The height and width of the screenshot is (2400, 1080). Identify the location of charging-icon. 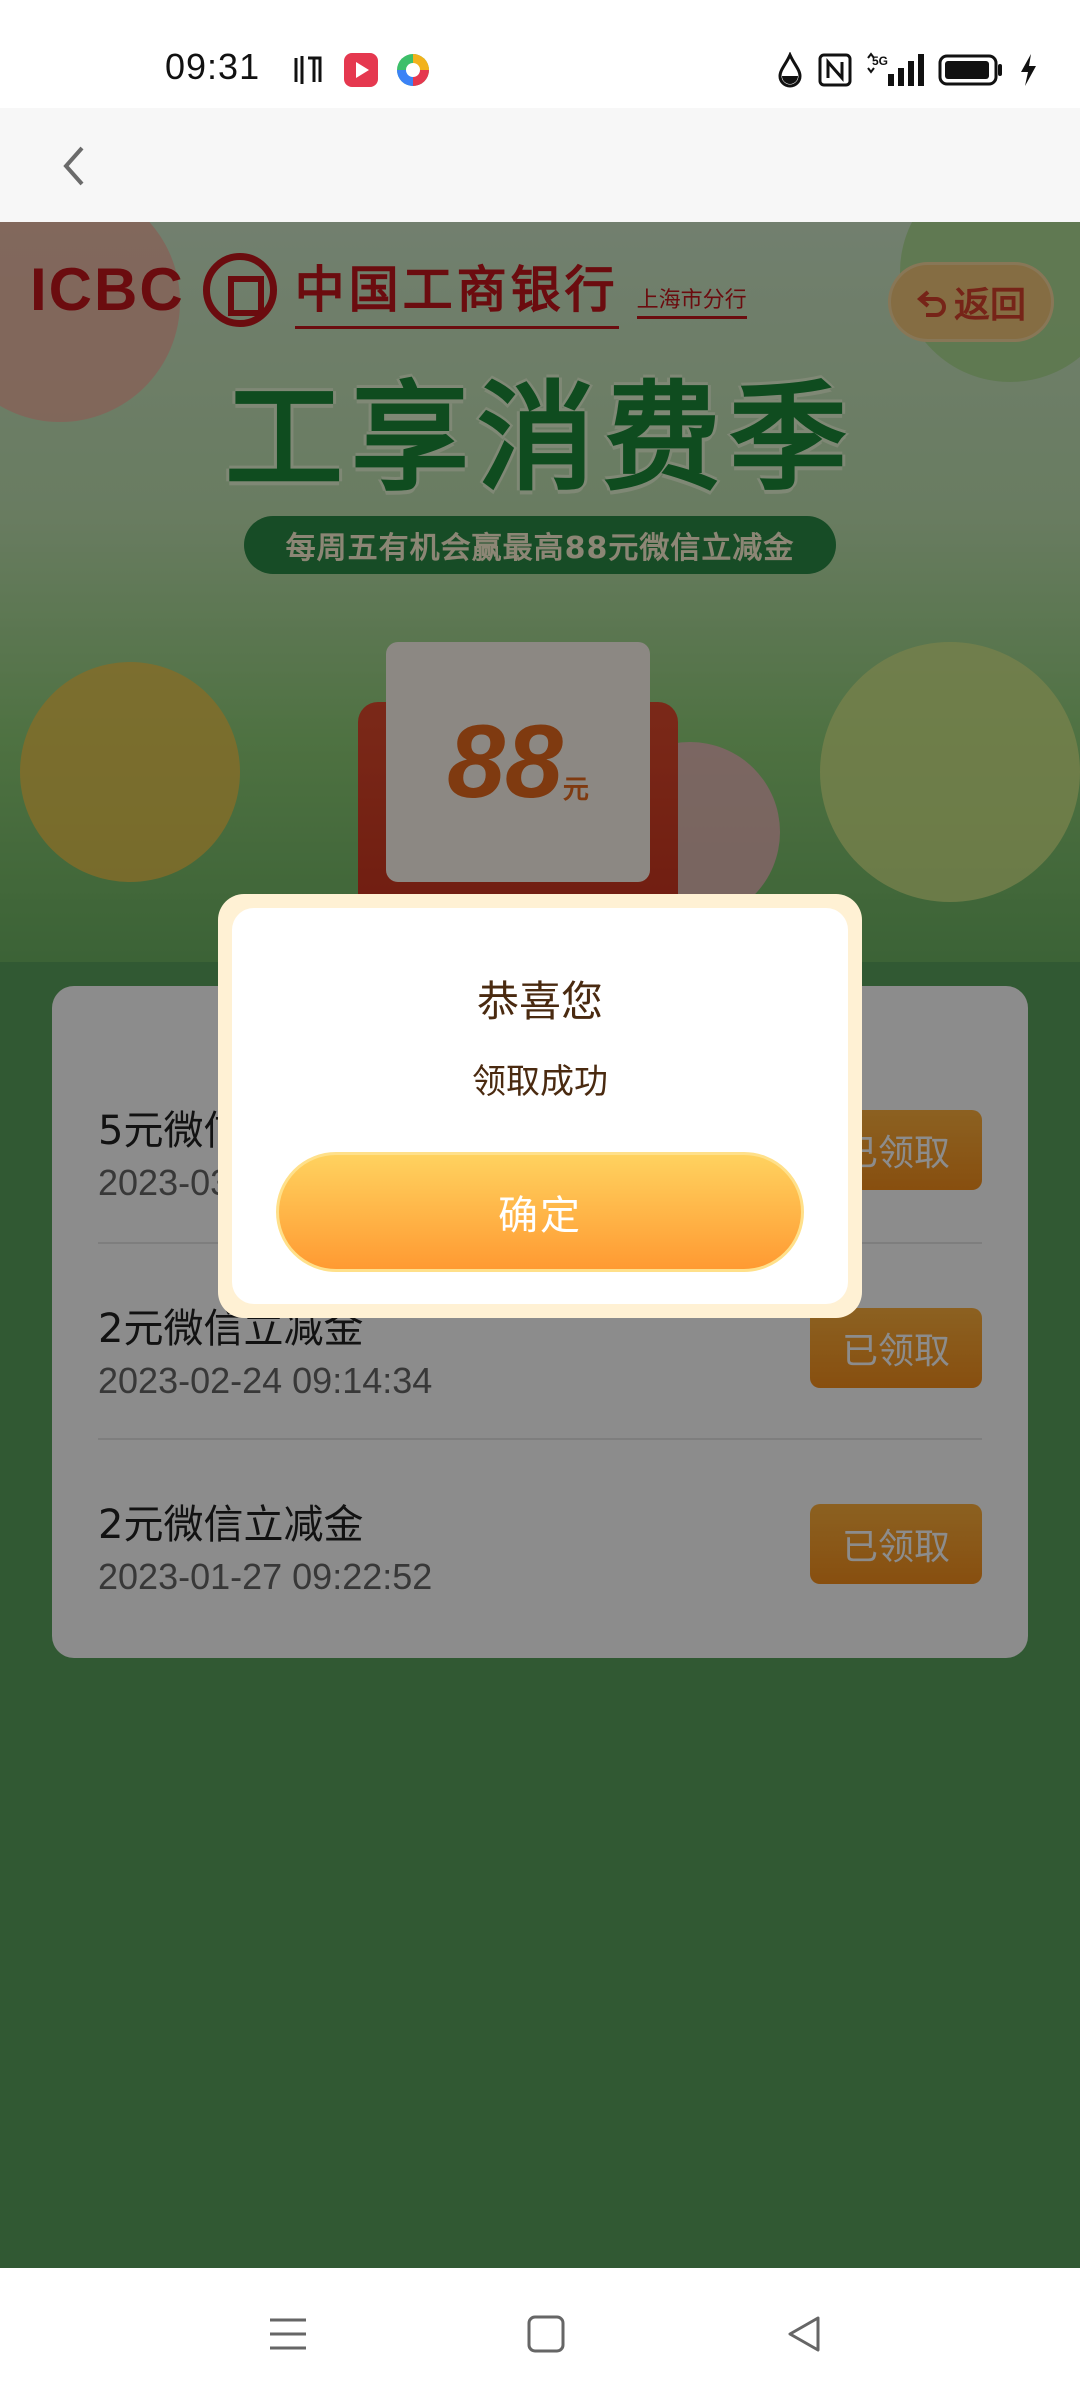
(1028, 70).